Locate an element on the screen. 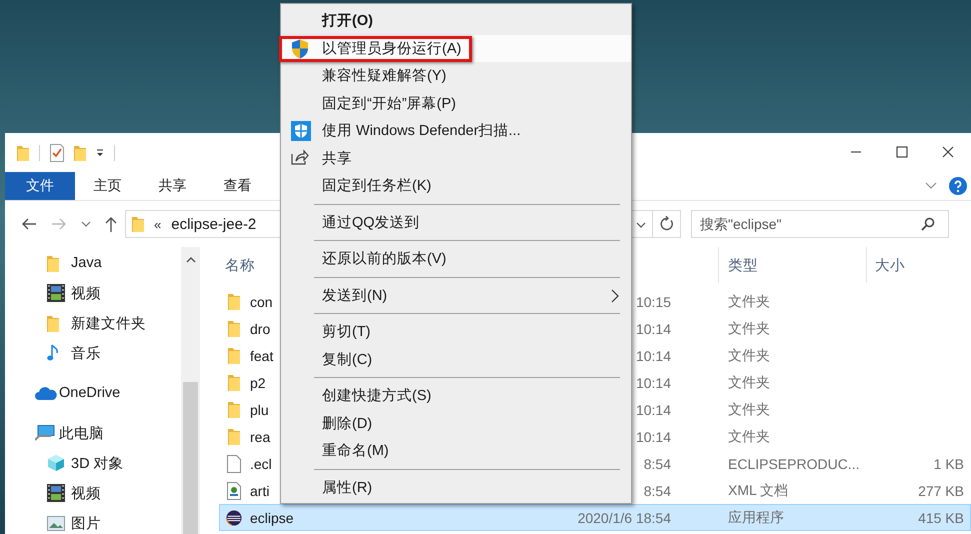 Image resolution: width=971 pixels, height=534 pixels. file-name: dro is located at coordinates (260, 328).